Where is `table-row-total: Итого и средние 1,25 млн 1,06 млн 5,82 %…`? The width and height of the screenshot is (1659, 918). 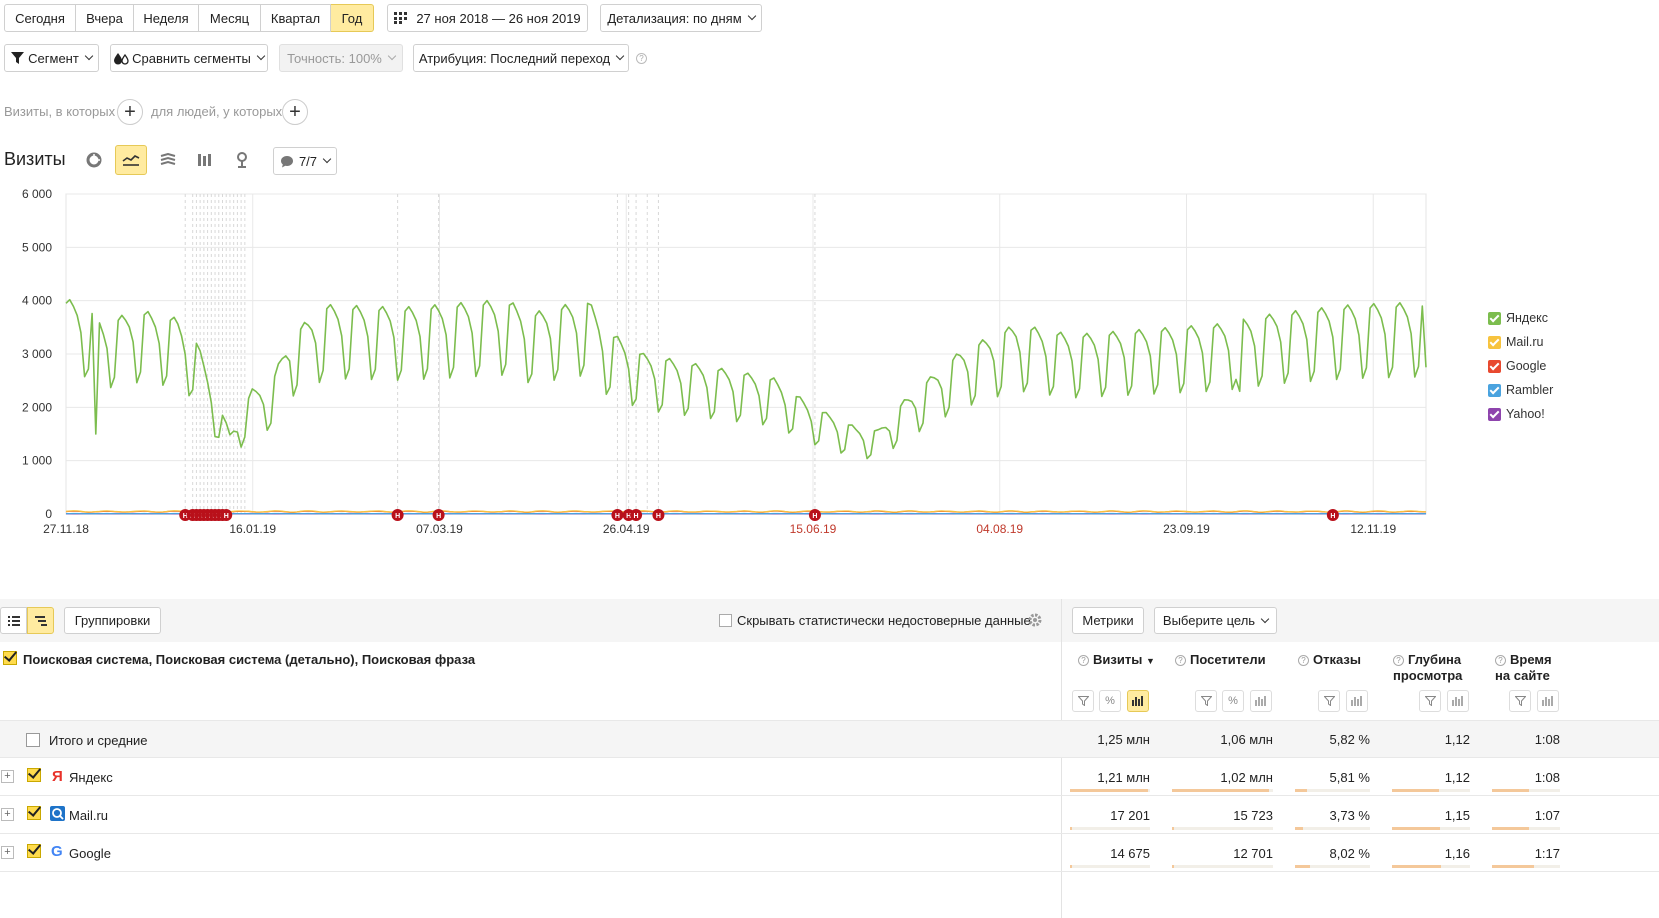 table-row-total: Итого и средние 1,25 млн 1,06 млн 5,82 %… is located at coordinates (829, 739).